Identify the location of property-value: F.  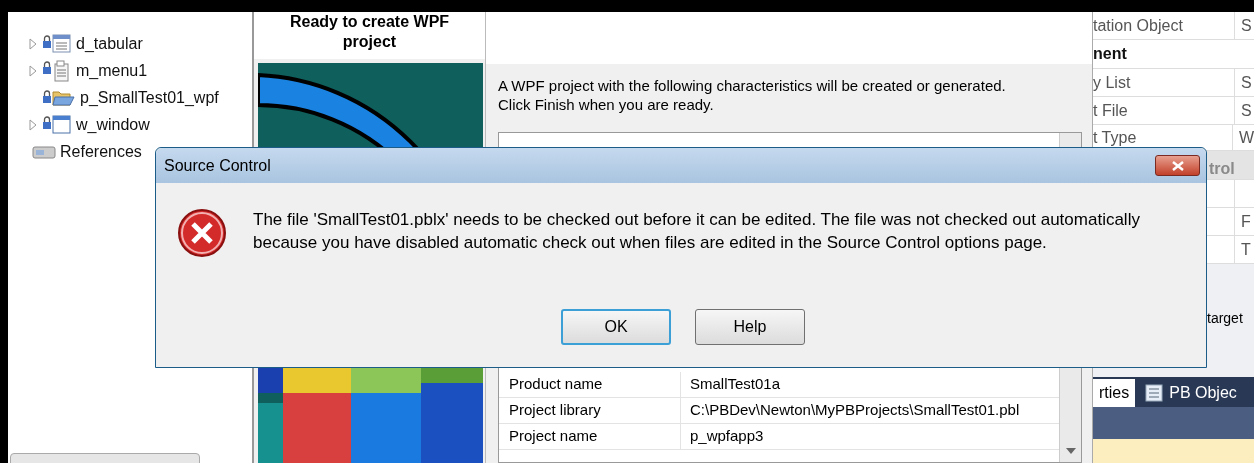
(1245, 221).